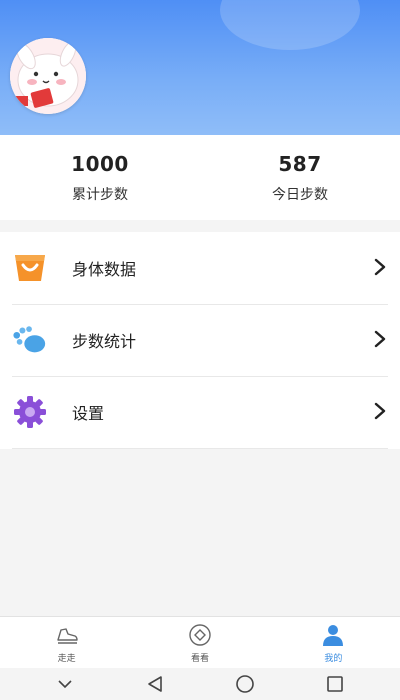 The width and height of the screenshot is (400, 700). What do you see at coordinates (200, 684) in the screenshot?
I see `system-nav-bar` at bounding box center [200, 684].